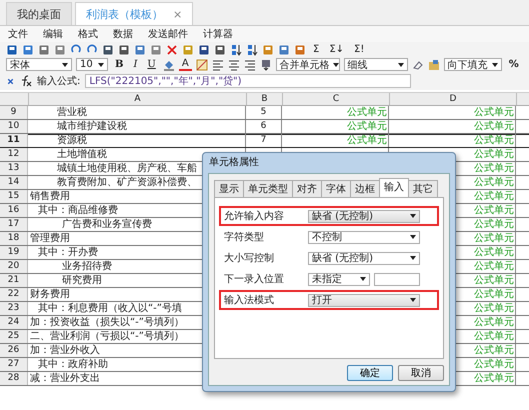 This screenshot has width=529, height=410. Describe the element at coordinates (364, 300) in the screenshot. I see `dropdown: 打开` at that location.